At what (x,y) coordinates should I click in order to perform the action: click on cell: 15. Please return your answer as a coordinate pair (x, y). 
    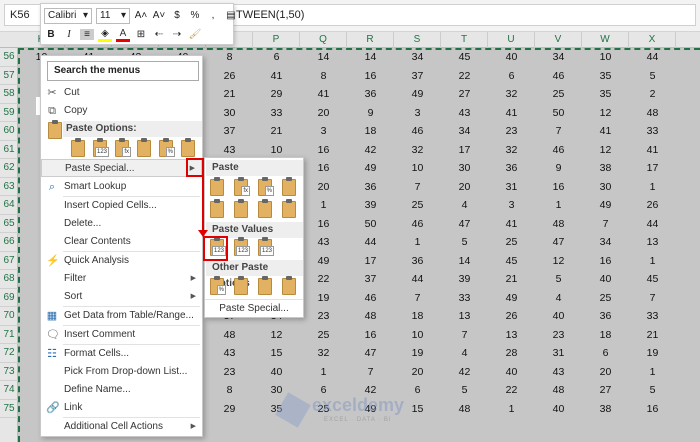
    Looking at the image, I should click on (276, 353).